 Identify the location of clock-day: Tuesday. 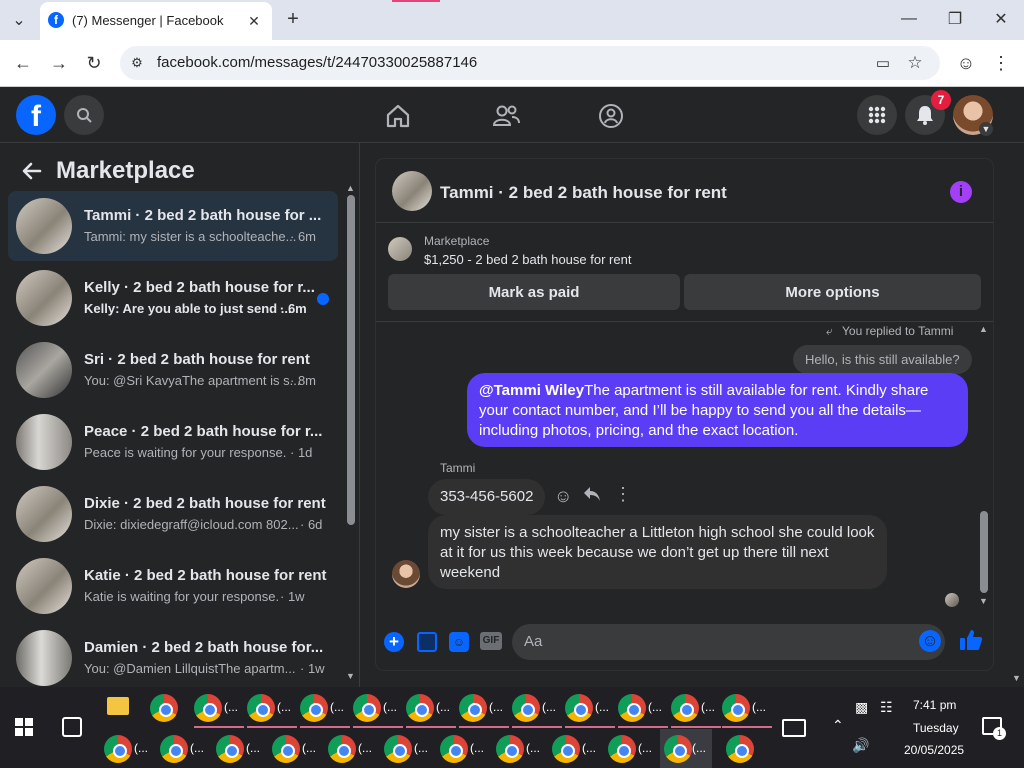
(936, 728).